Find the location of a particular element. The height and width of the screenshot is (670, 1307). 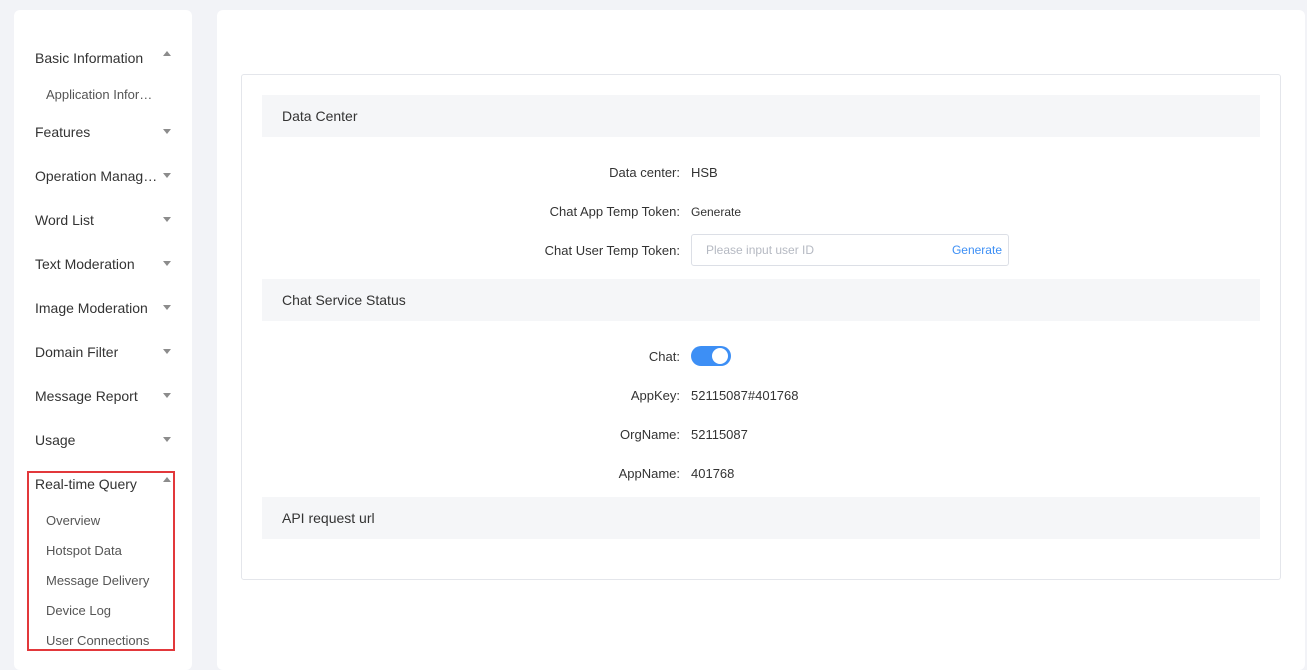

nav-group-word-list: Word List is located at coordinates (103, 220).